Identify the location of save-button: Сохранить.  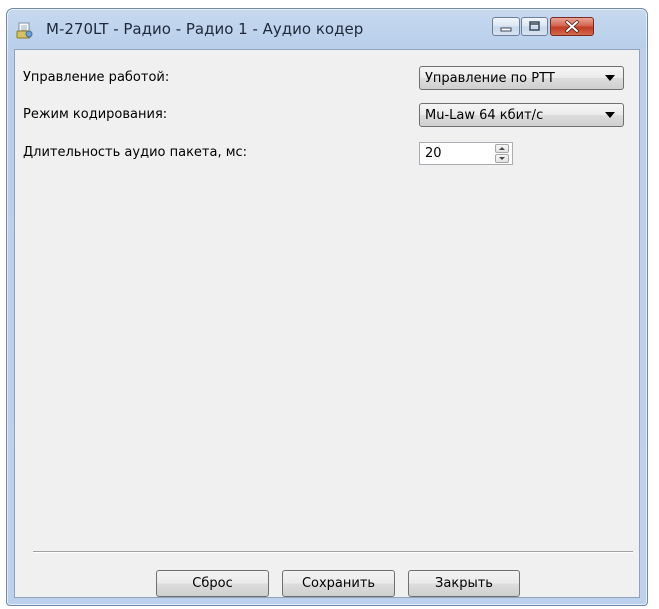
(338, 583).